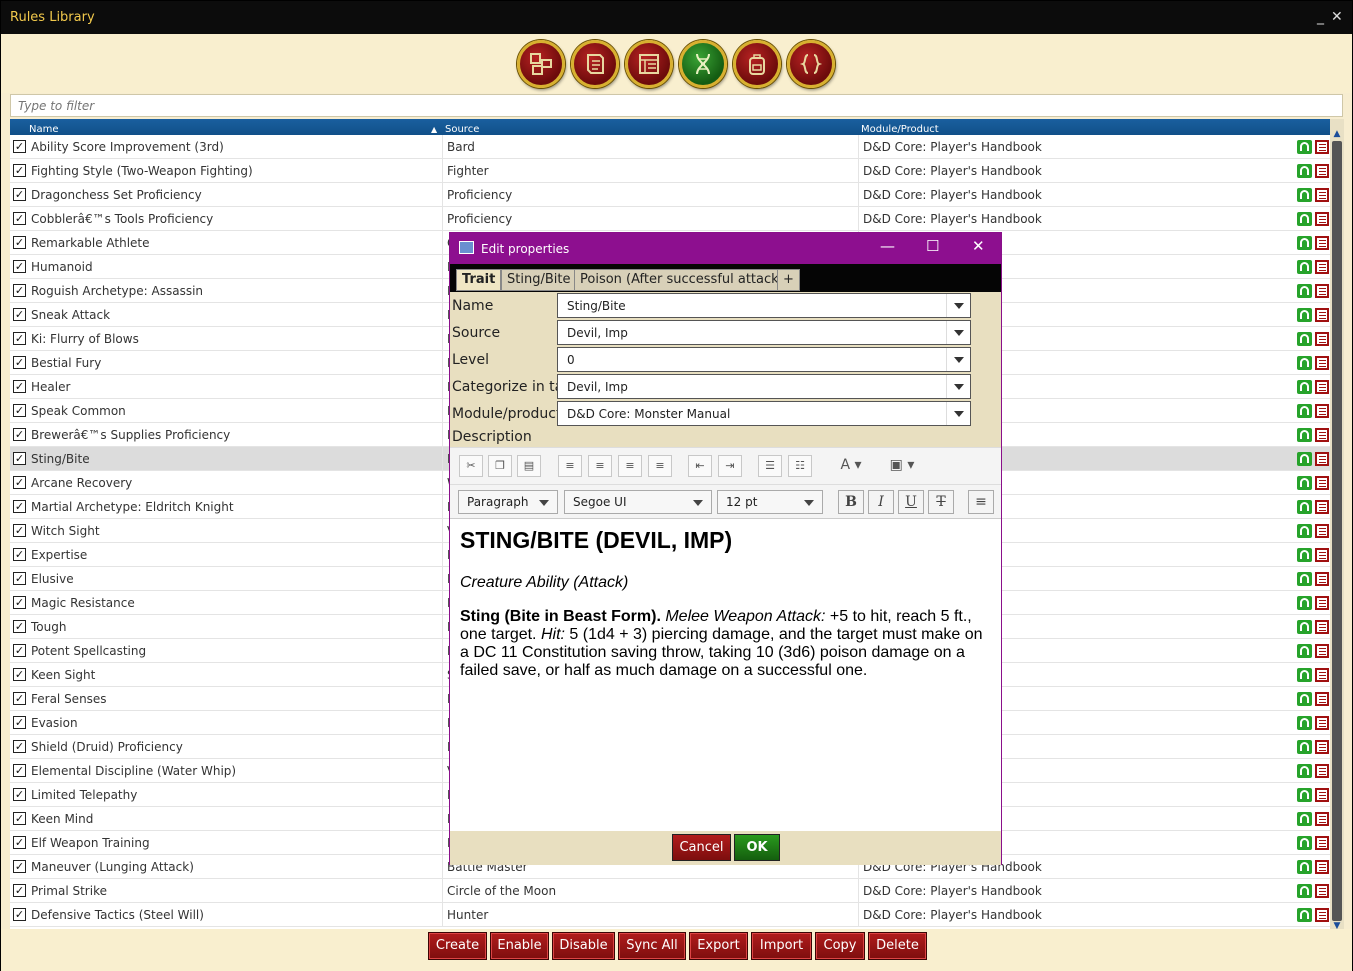  I want to click on categorize-field: Devil, Imp, so click(764, 386).